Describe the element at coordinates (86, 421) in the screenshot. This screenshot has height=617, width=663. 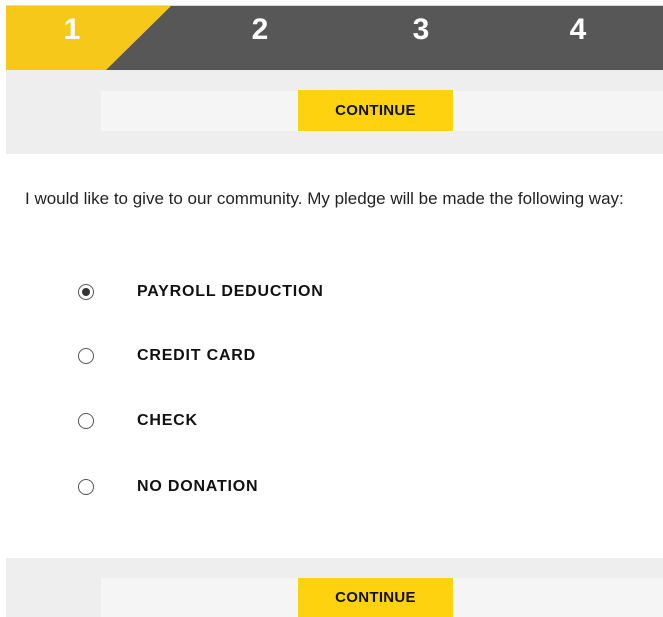
I see `radio-check` at that location.